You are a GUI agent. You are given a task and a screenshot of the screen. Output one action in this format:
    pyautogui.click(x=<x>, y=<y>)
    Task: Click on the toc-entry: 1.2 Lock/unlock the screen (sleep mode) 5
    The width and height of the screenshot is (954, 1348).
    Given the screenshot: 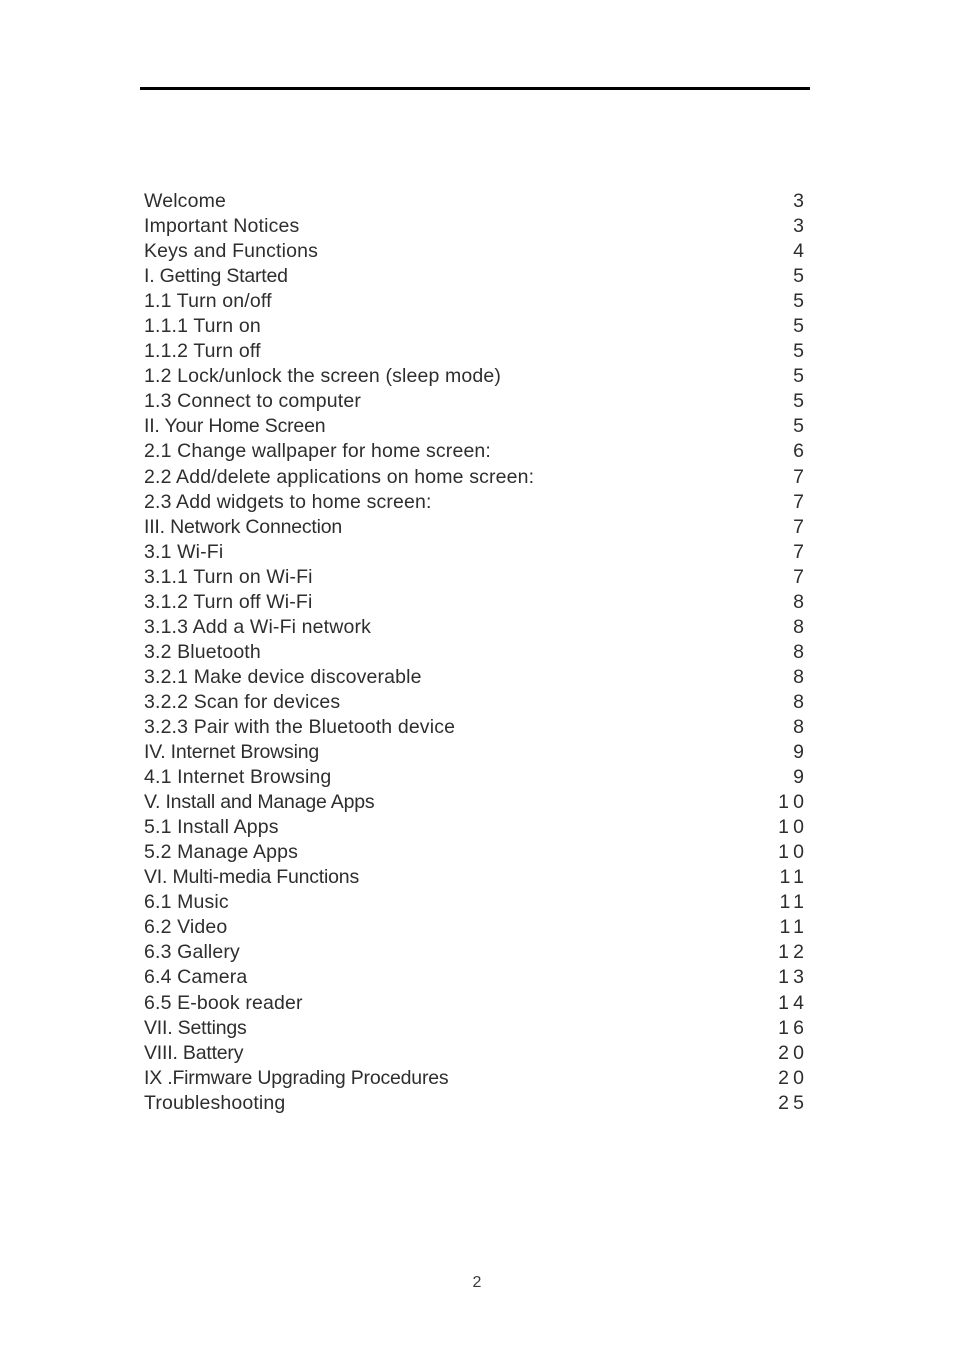 What is the action you would take?
    pyautogui.click(x=474, y=376)
    